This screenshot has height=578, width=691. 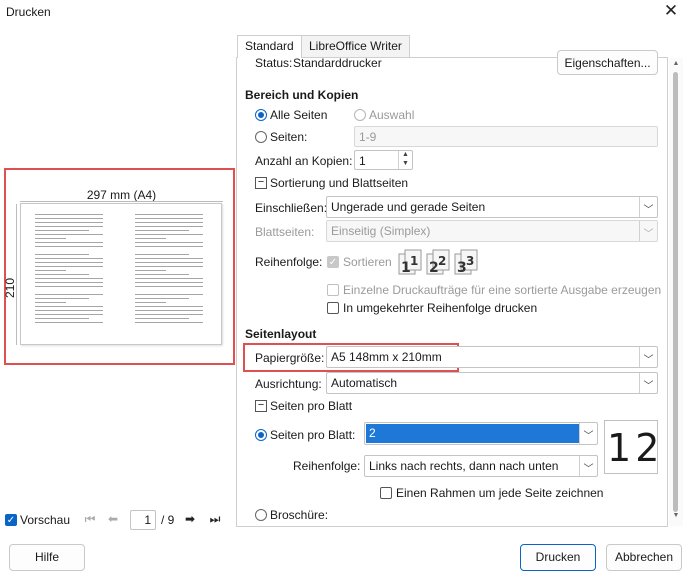 What do you see at coordinates (261, 515) in the screenshot?
I see `brochure-radio` at bounding box center [261, 515].